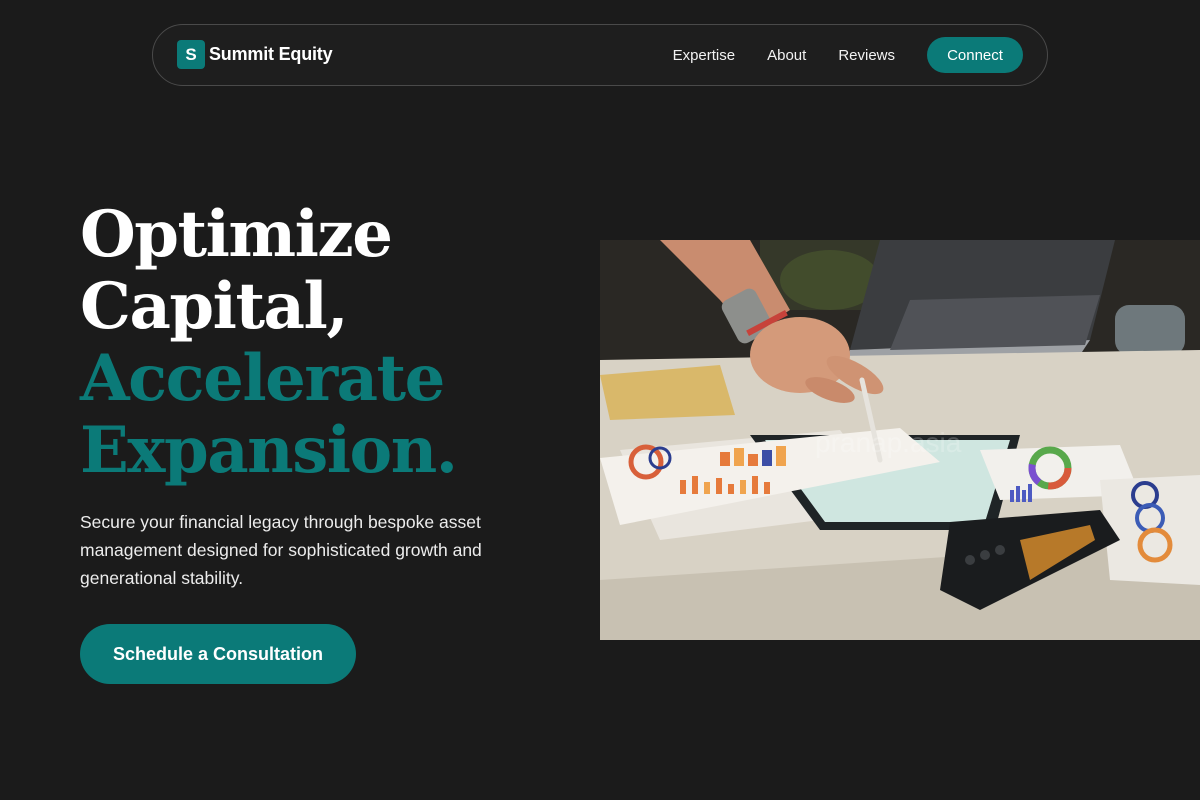  I want to click on watermark-text: pranap.asia, so click(888, 442).